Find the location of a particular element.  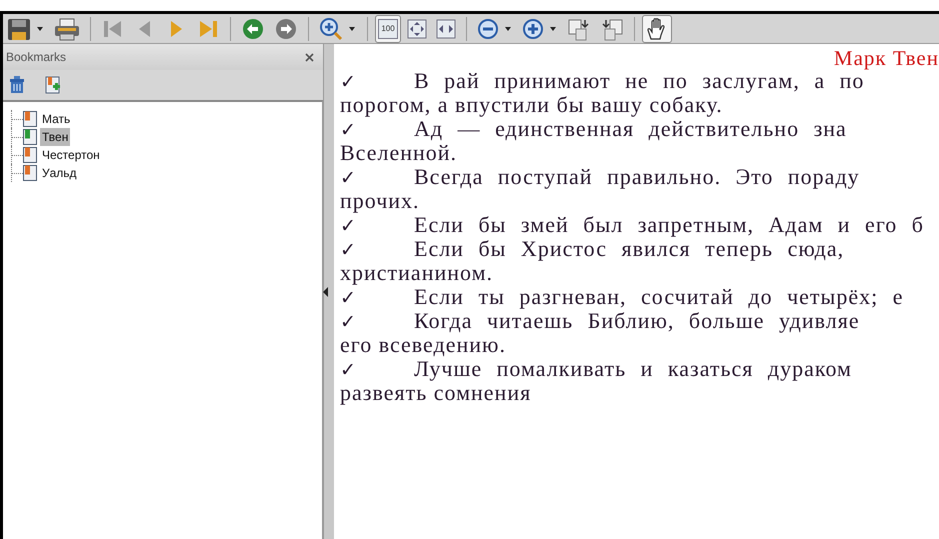

actual-size-button: 100 is located at coordinates (388, 28).